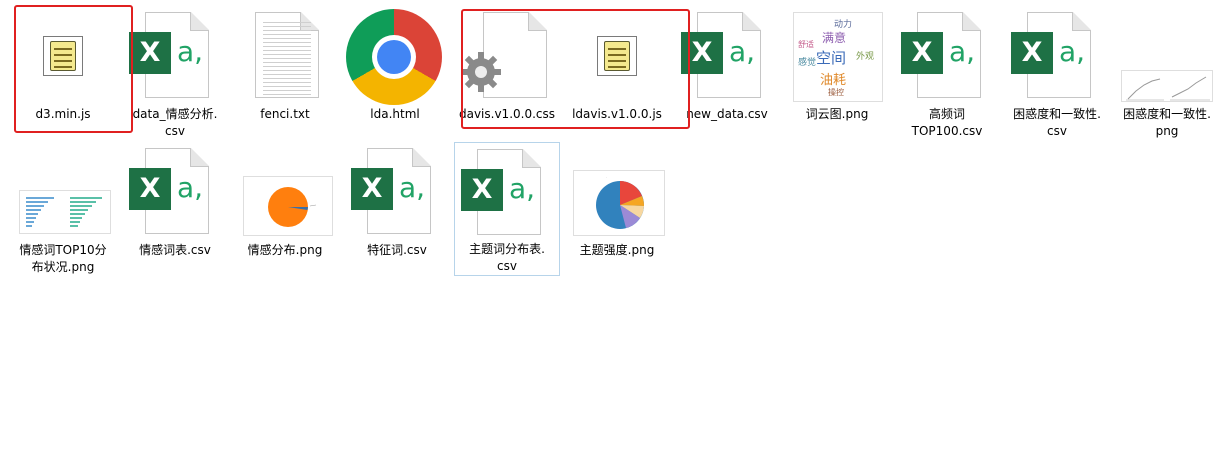  I want to click on file-label: 特征词.csv, so click(397, 250).